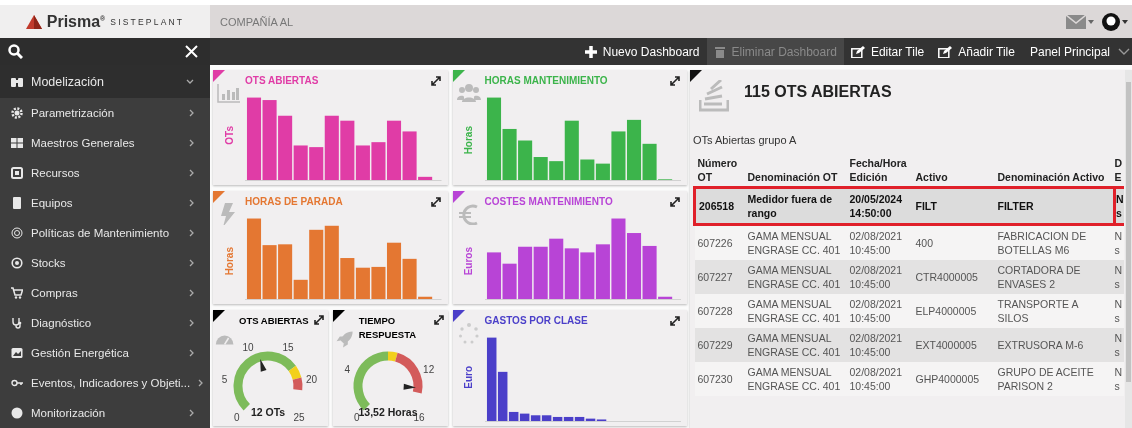 This screenshot has height=428, width=1132. Describe the element at coordinates (953, 171) in the screenshot. I see `column-header: Activo` at that location.